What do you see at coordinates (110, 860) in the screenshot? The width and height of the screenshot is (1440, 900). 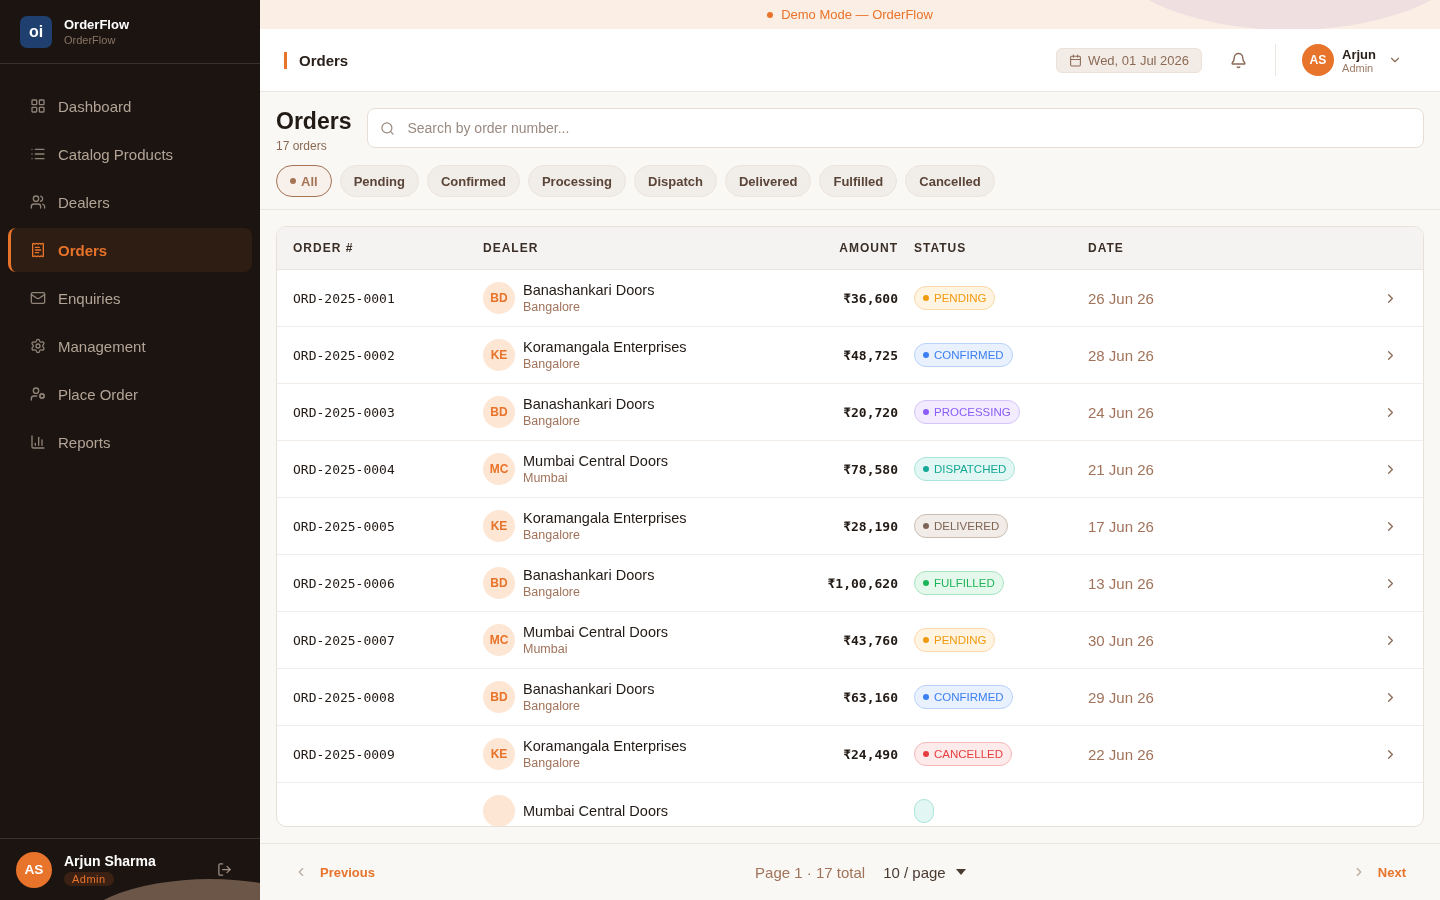 I see `user-name: Arjun Sharma` at bounding box center [110, 860].